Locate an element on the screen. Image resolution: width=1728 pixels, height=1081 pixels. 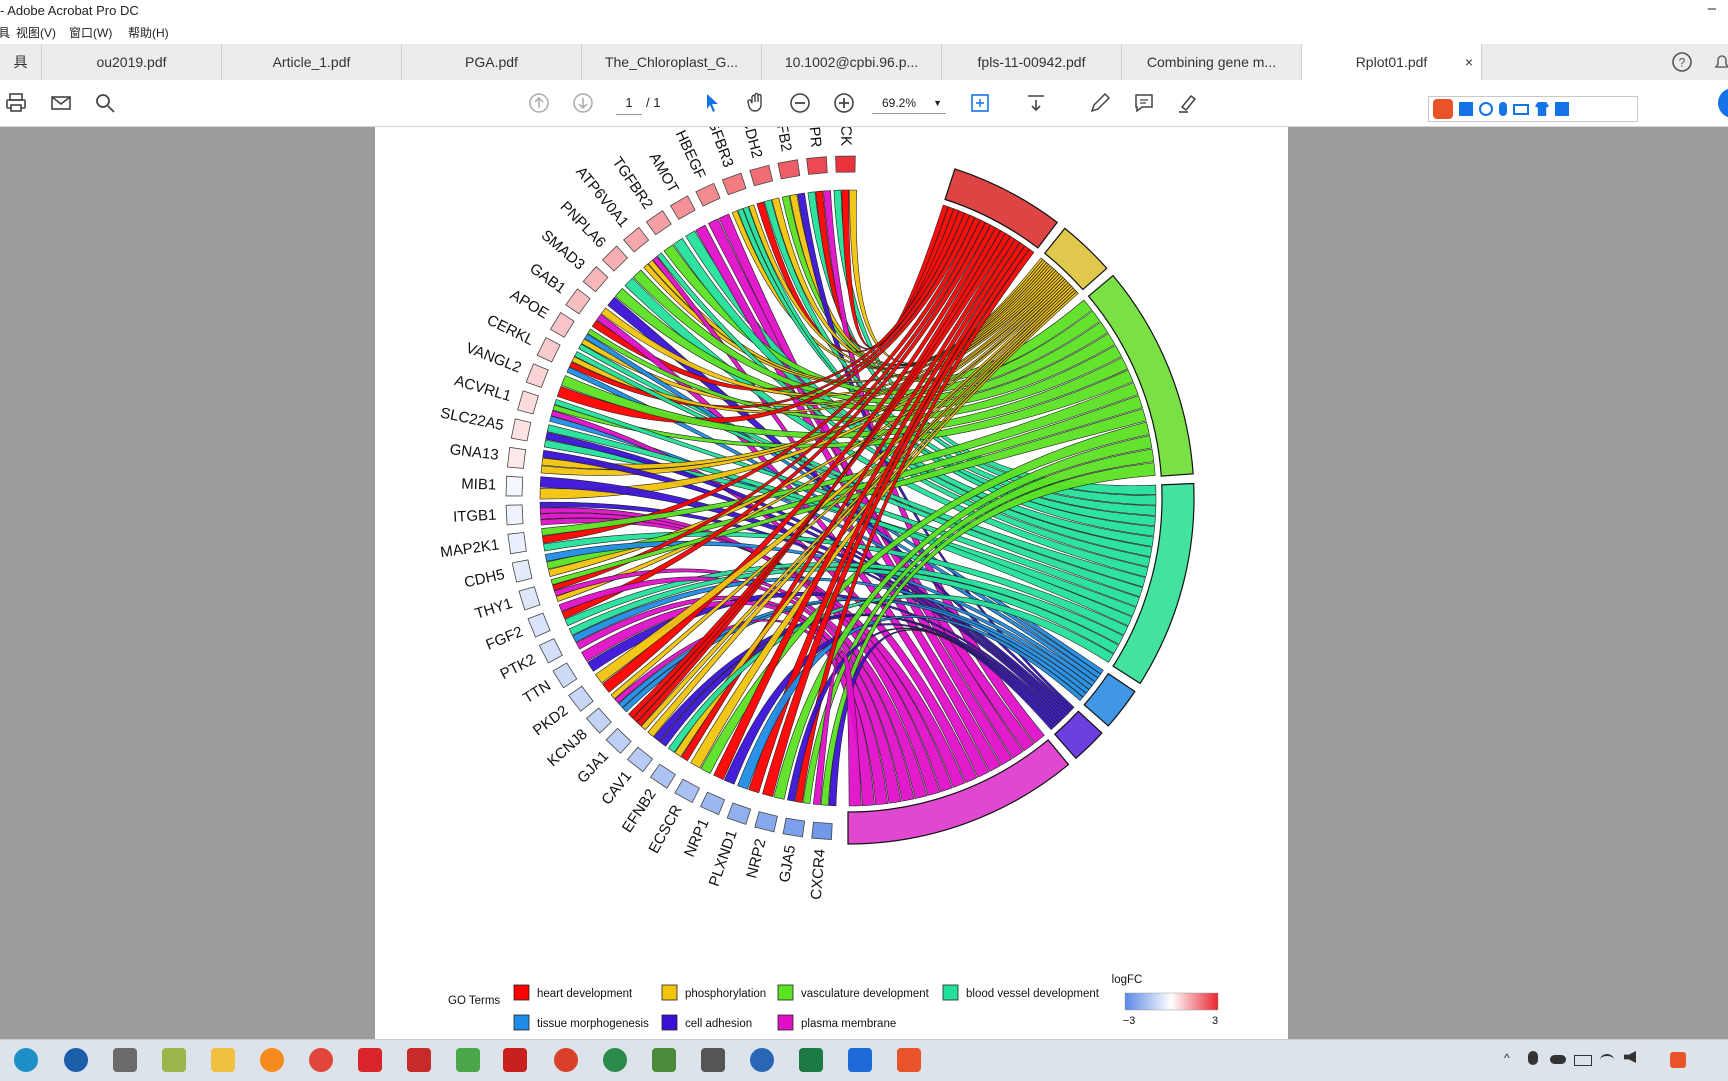
search-app-icon is located at coordinates (272, 1060).